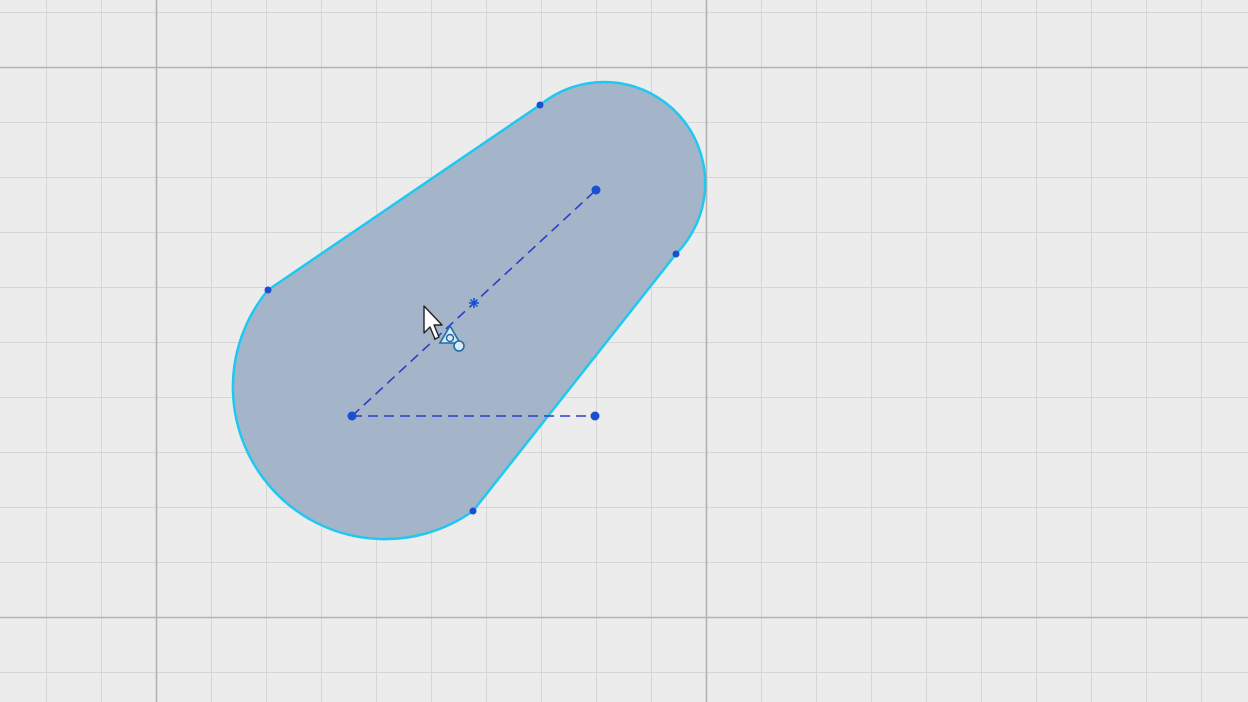  What do you see at coordinates (676, 254) in the screenshot?
I see `sketch-point-tangent-right` at bounding box center [676, 254].